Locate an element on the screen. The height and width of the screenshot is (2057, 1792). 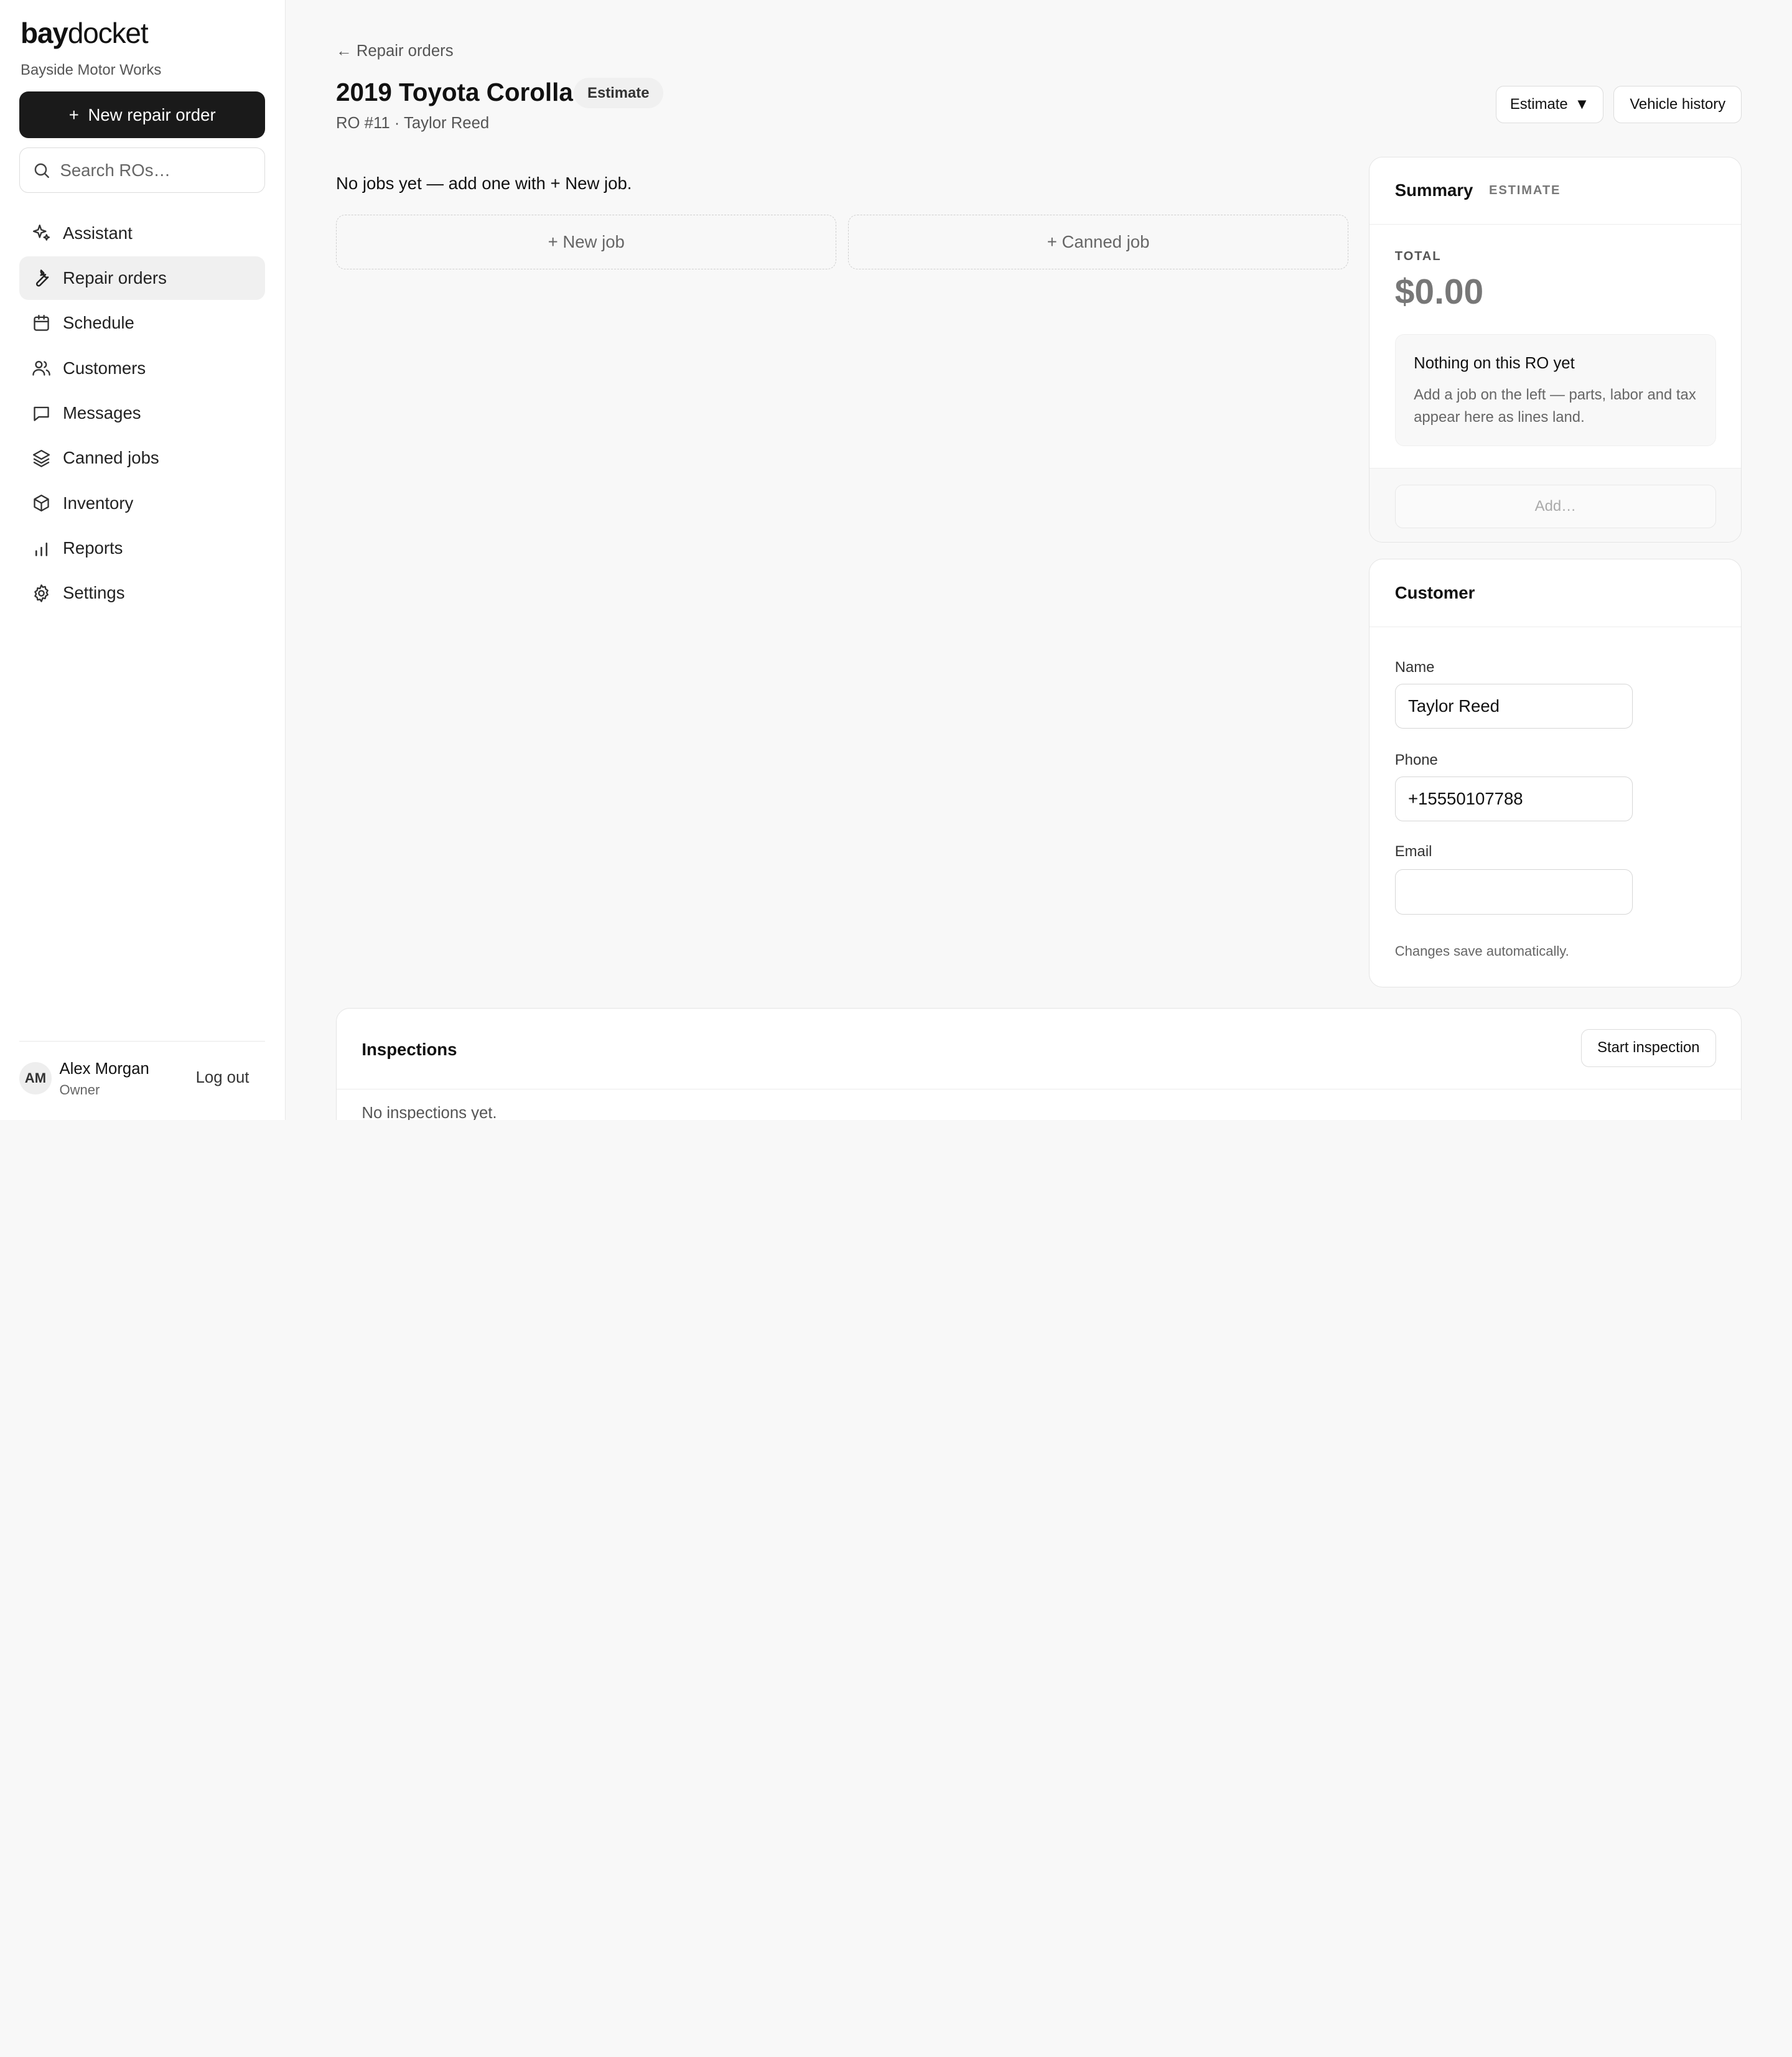
calendar-icon is located at coordinates (41, 322).